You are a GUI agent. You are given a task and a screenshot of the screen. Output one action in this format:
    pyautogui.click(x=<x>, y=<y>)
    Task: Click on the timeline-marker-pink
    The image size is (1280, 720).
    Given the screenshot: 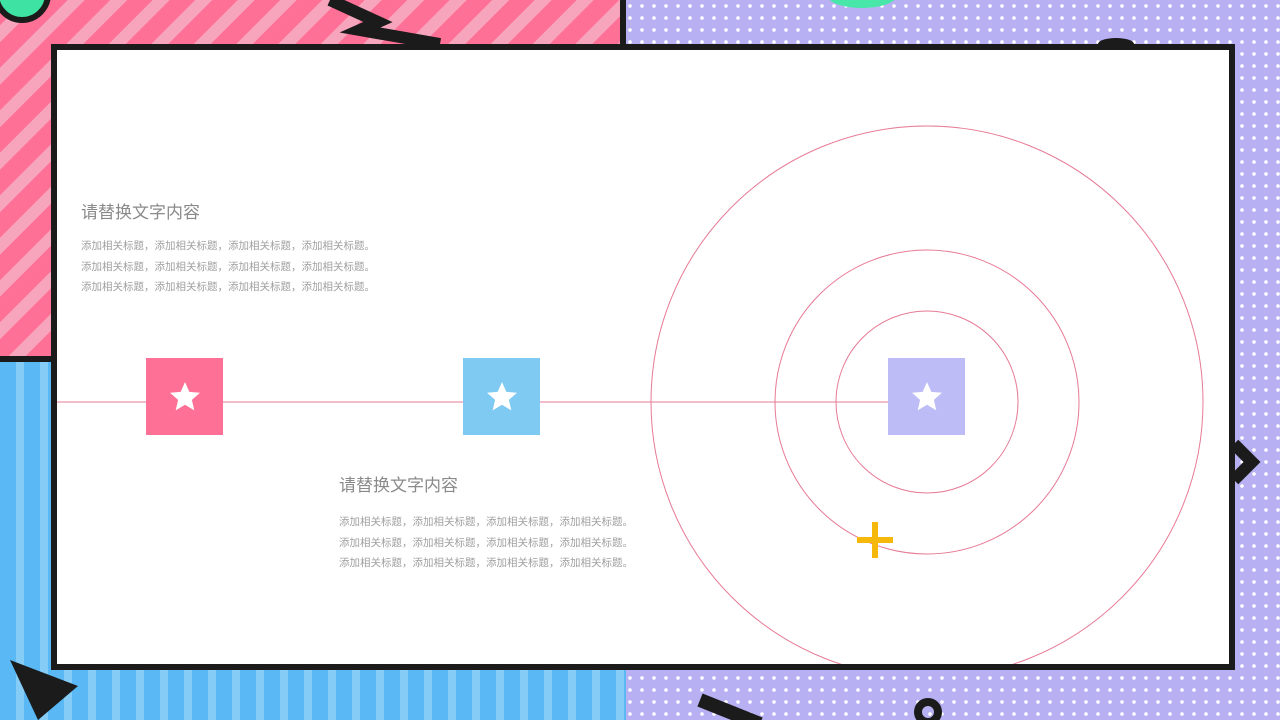 What is the action you would take?
    pyautogui.click(x=184, y=396)
    